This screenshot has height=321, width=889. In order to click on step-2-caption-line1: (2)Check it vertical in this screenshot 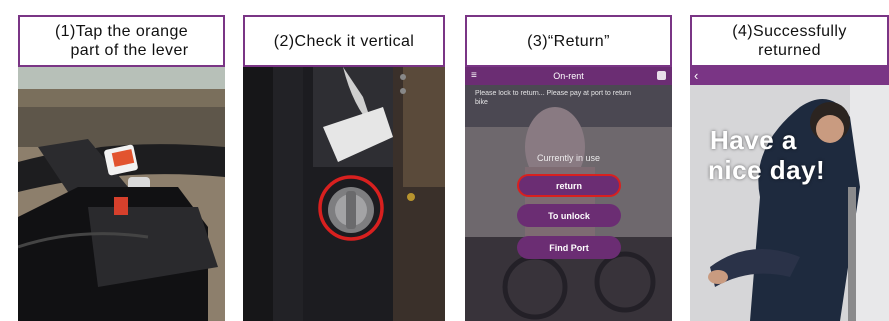, I will do `click(344, 41)`.